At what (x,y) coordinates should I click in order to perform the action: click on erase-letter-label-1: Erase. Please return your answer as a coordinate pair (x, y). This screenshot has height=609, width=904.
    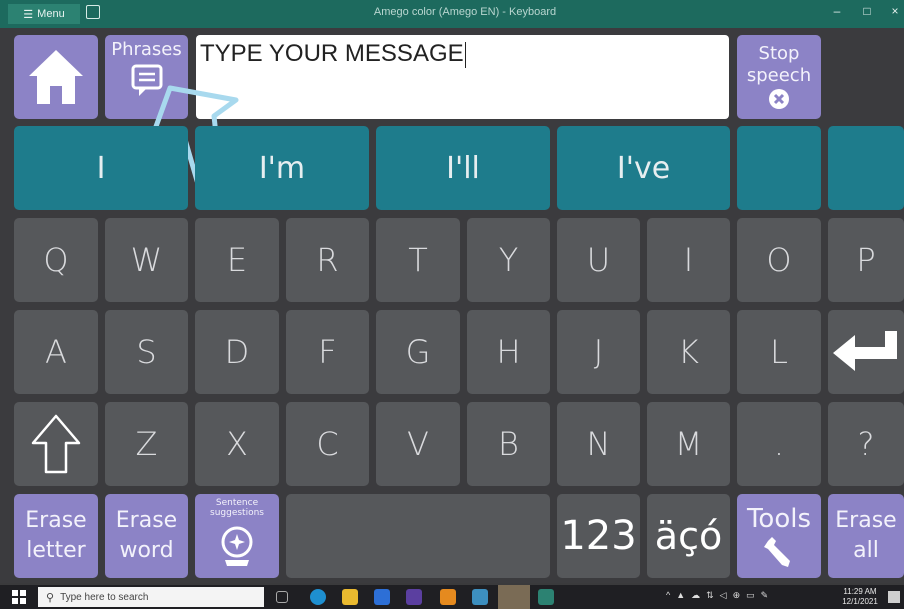
    Looking at the image, I should click on (56, 520).